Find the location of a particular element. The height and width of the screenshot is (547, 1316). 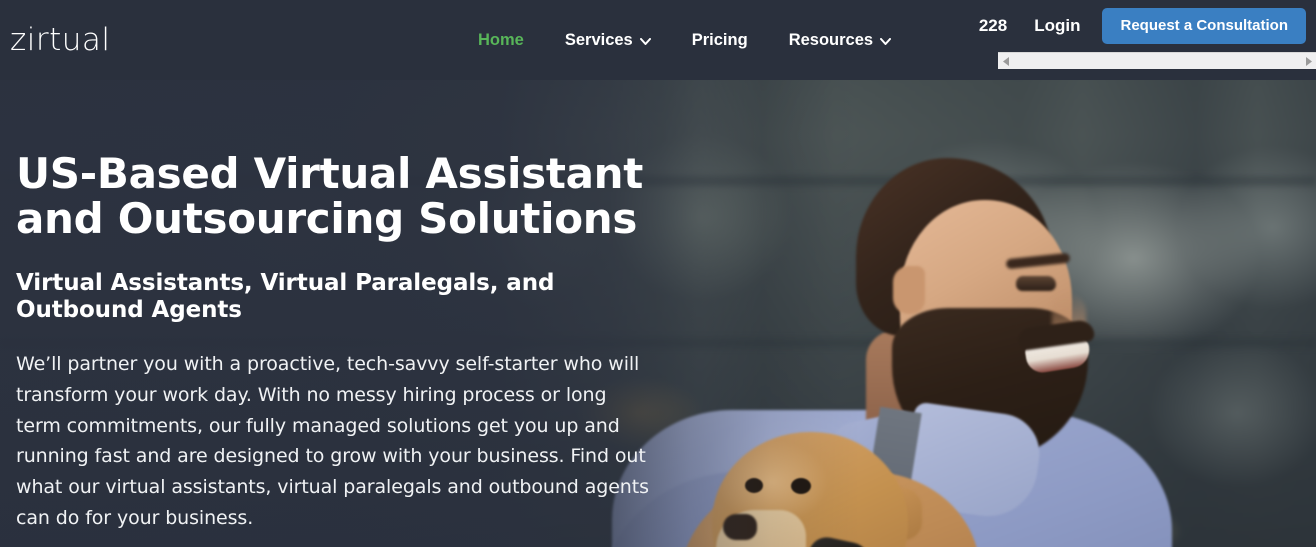

nav-item-home: Home is located at coordinates (501, 40).